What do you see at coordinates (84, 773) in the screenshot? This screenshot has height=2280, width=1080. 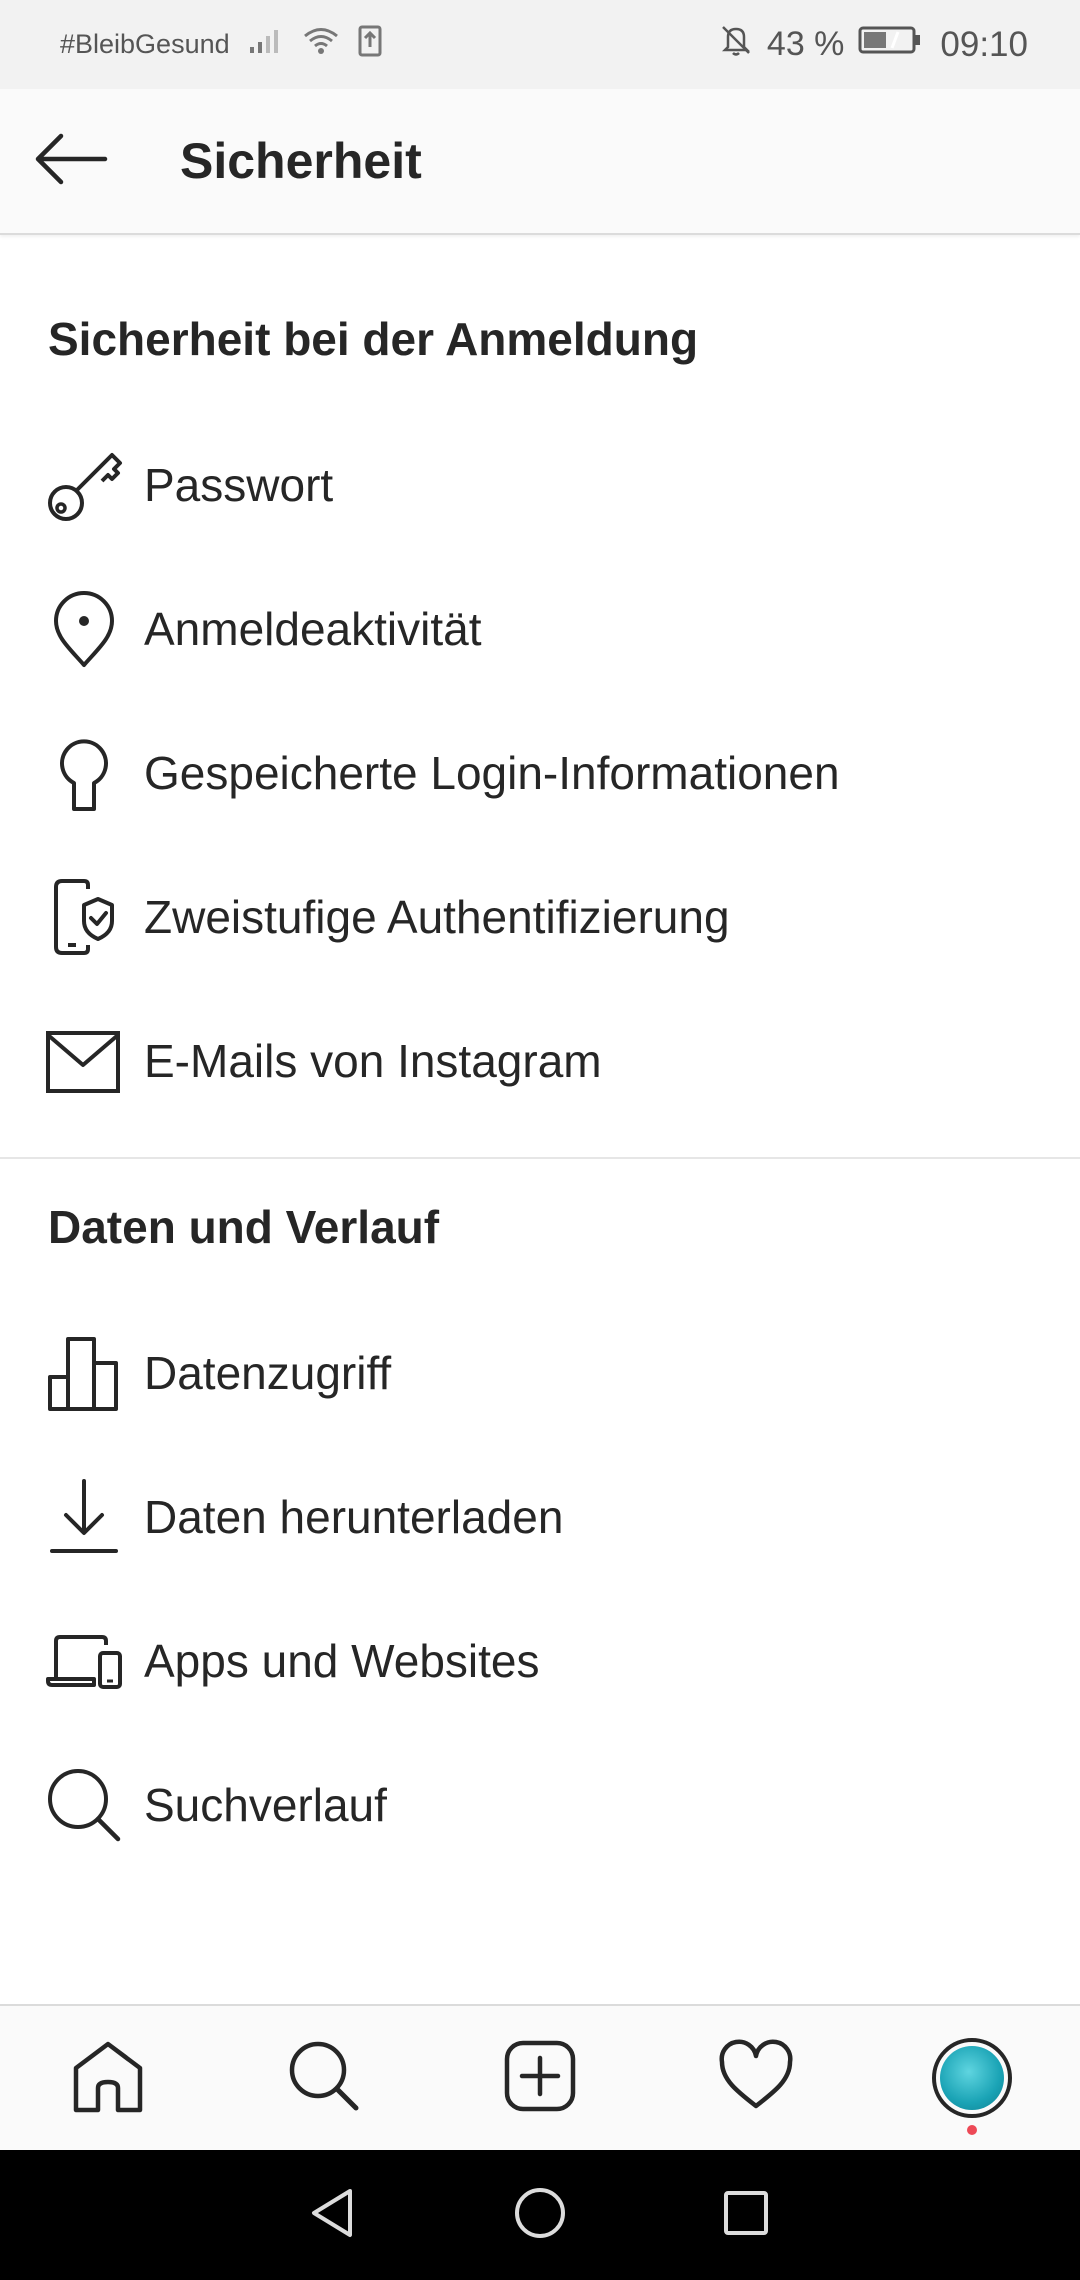 I see `keyhole-icon` at bounding box center [84, 773].